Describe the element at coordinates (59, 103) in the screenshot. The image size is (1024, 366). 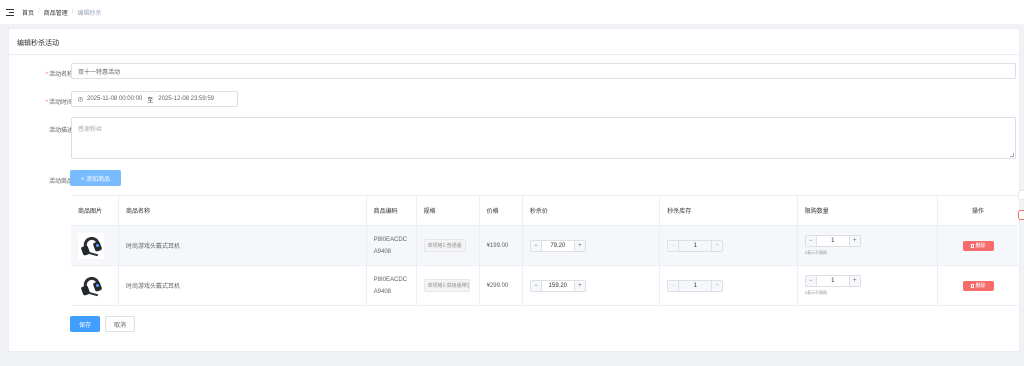
I see `time-label: *活动时间` at that location.